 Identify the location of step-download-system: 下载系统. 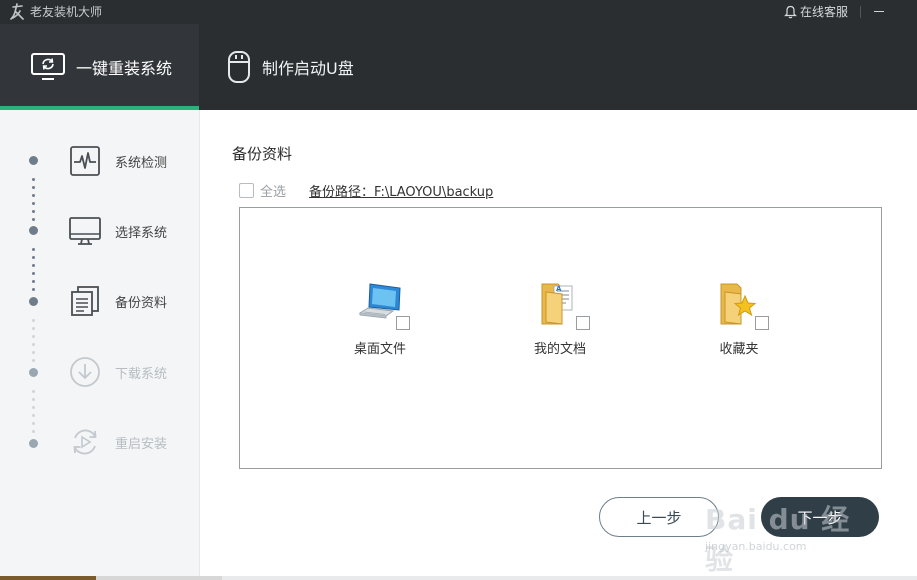
(117, 372).